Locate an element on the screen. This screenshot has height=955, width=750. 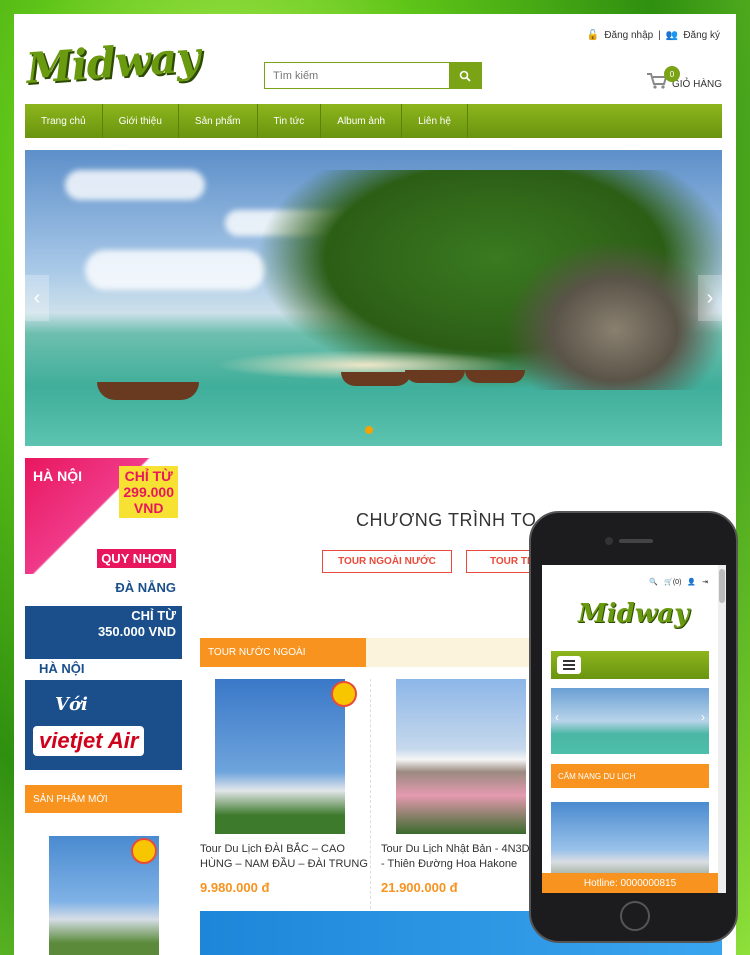
slider-dot-active is located at coordinates (369, 430).